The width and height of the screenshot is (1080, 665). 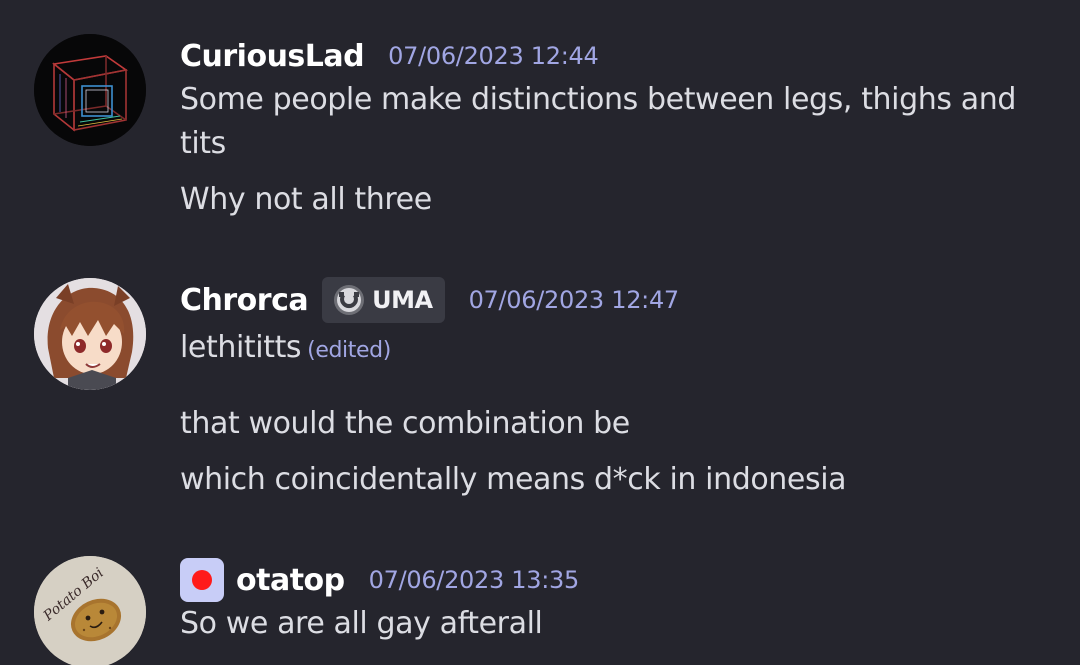 I want to click on message-text: So we are all gay afterall, so click(x=361, y=623).